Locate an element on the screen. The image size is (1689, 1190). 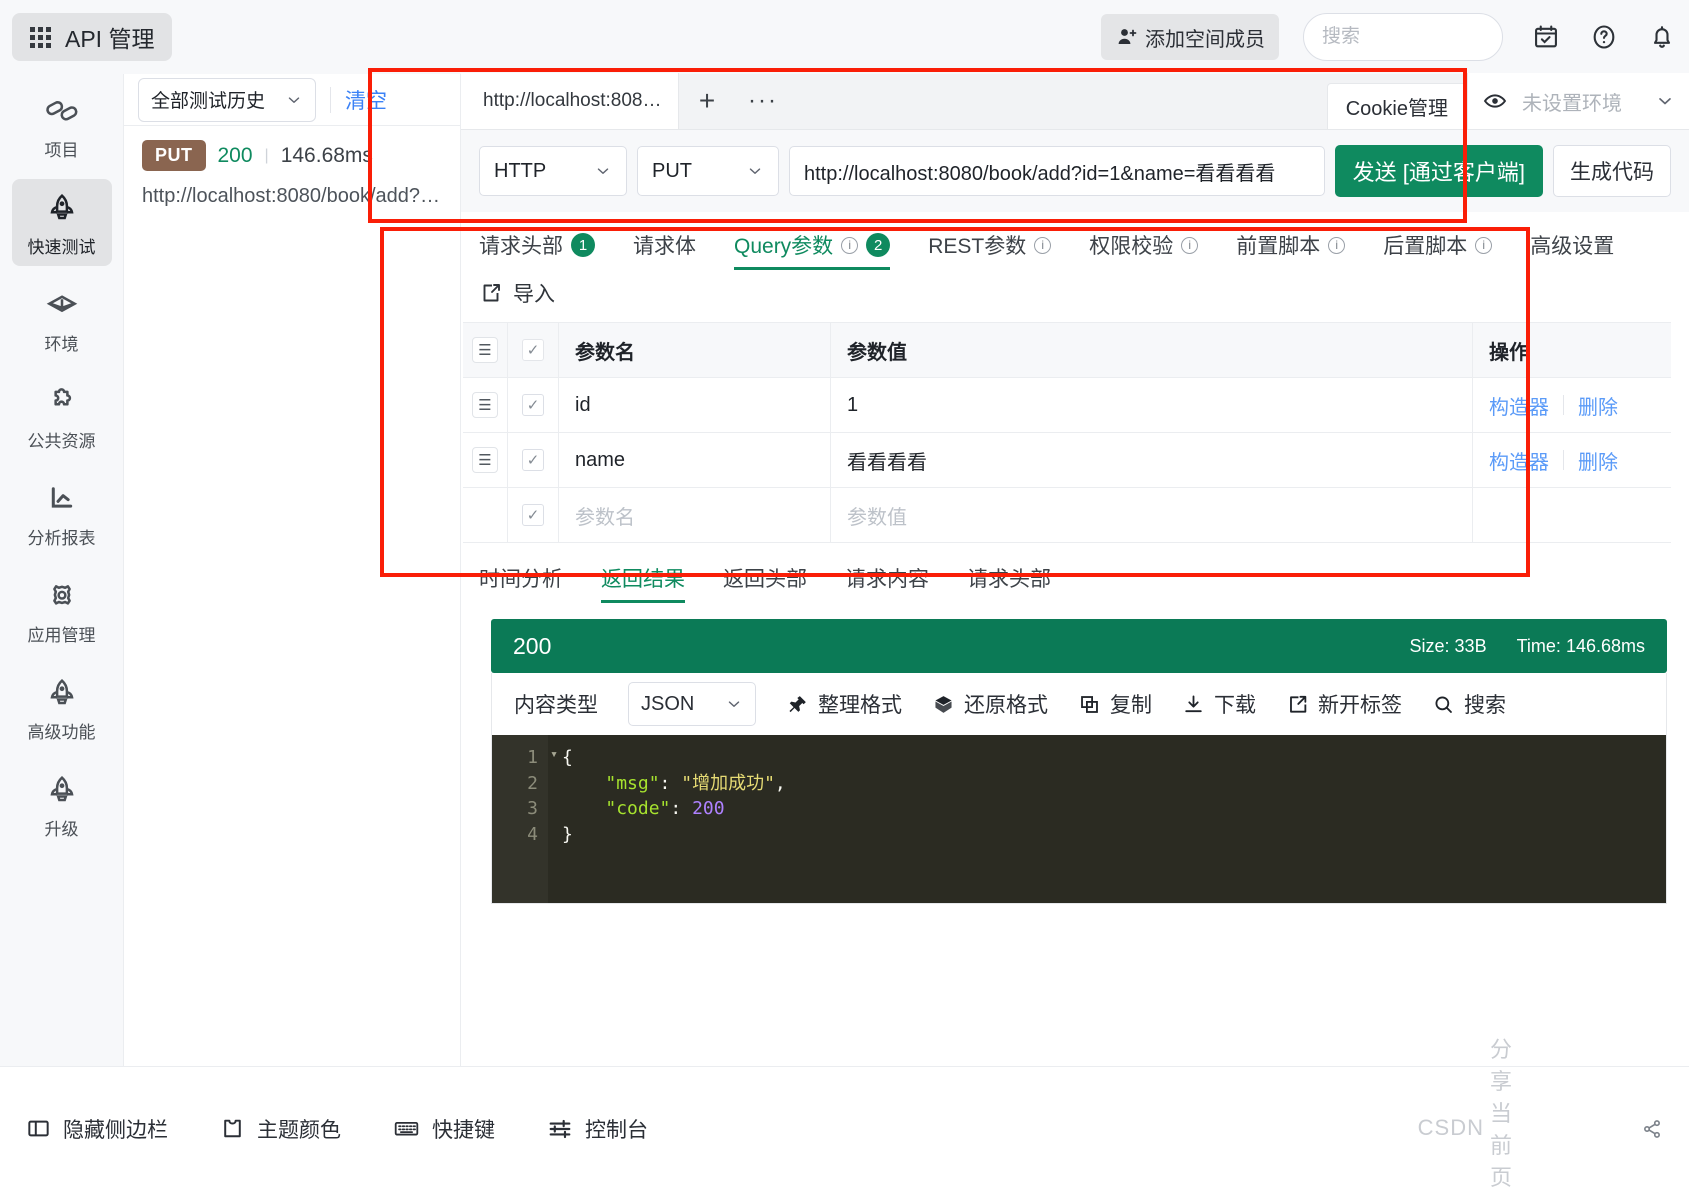
sidebar-item-label: 高级功能 is located at coordinates (61, 732).